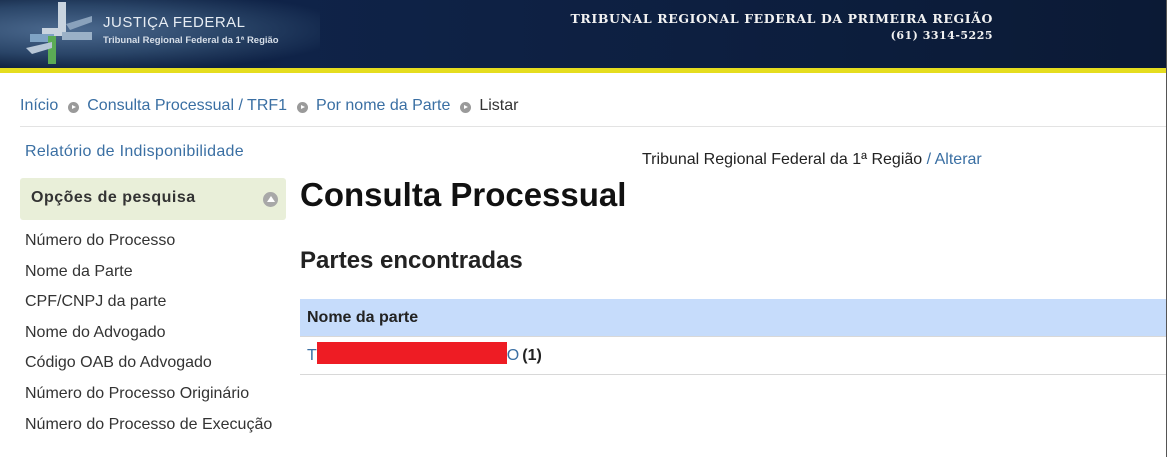  Describe the element at coordinates (150, 271) in the screenshot. I see `sidebar-item-nome-da-parte: Nome da Parte` at that location.